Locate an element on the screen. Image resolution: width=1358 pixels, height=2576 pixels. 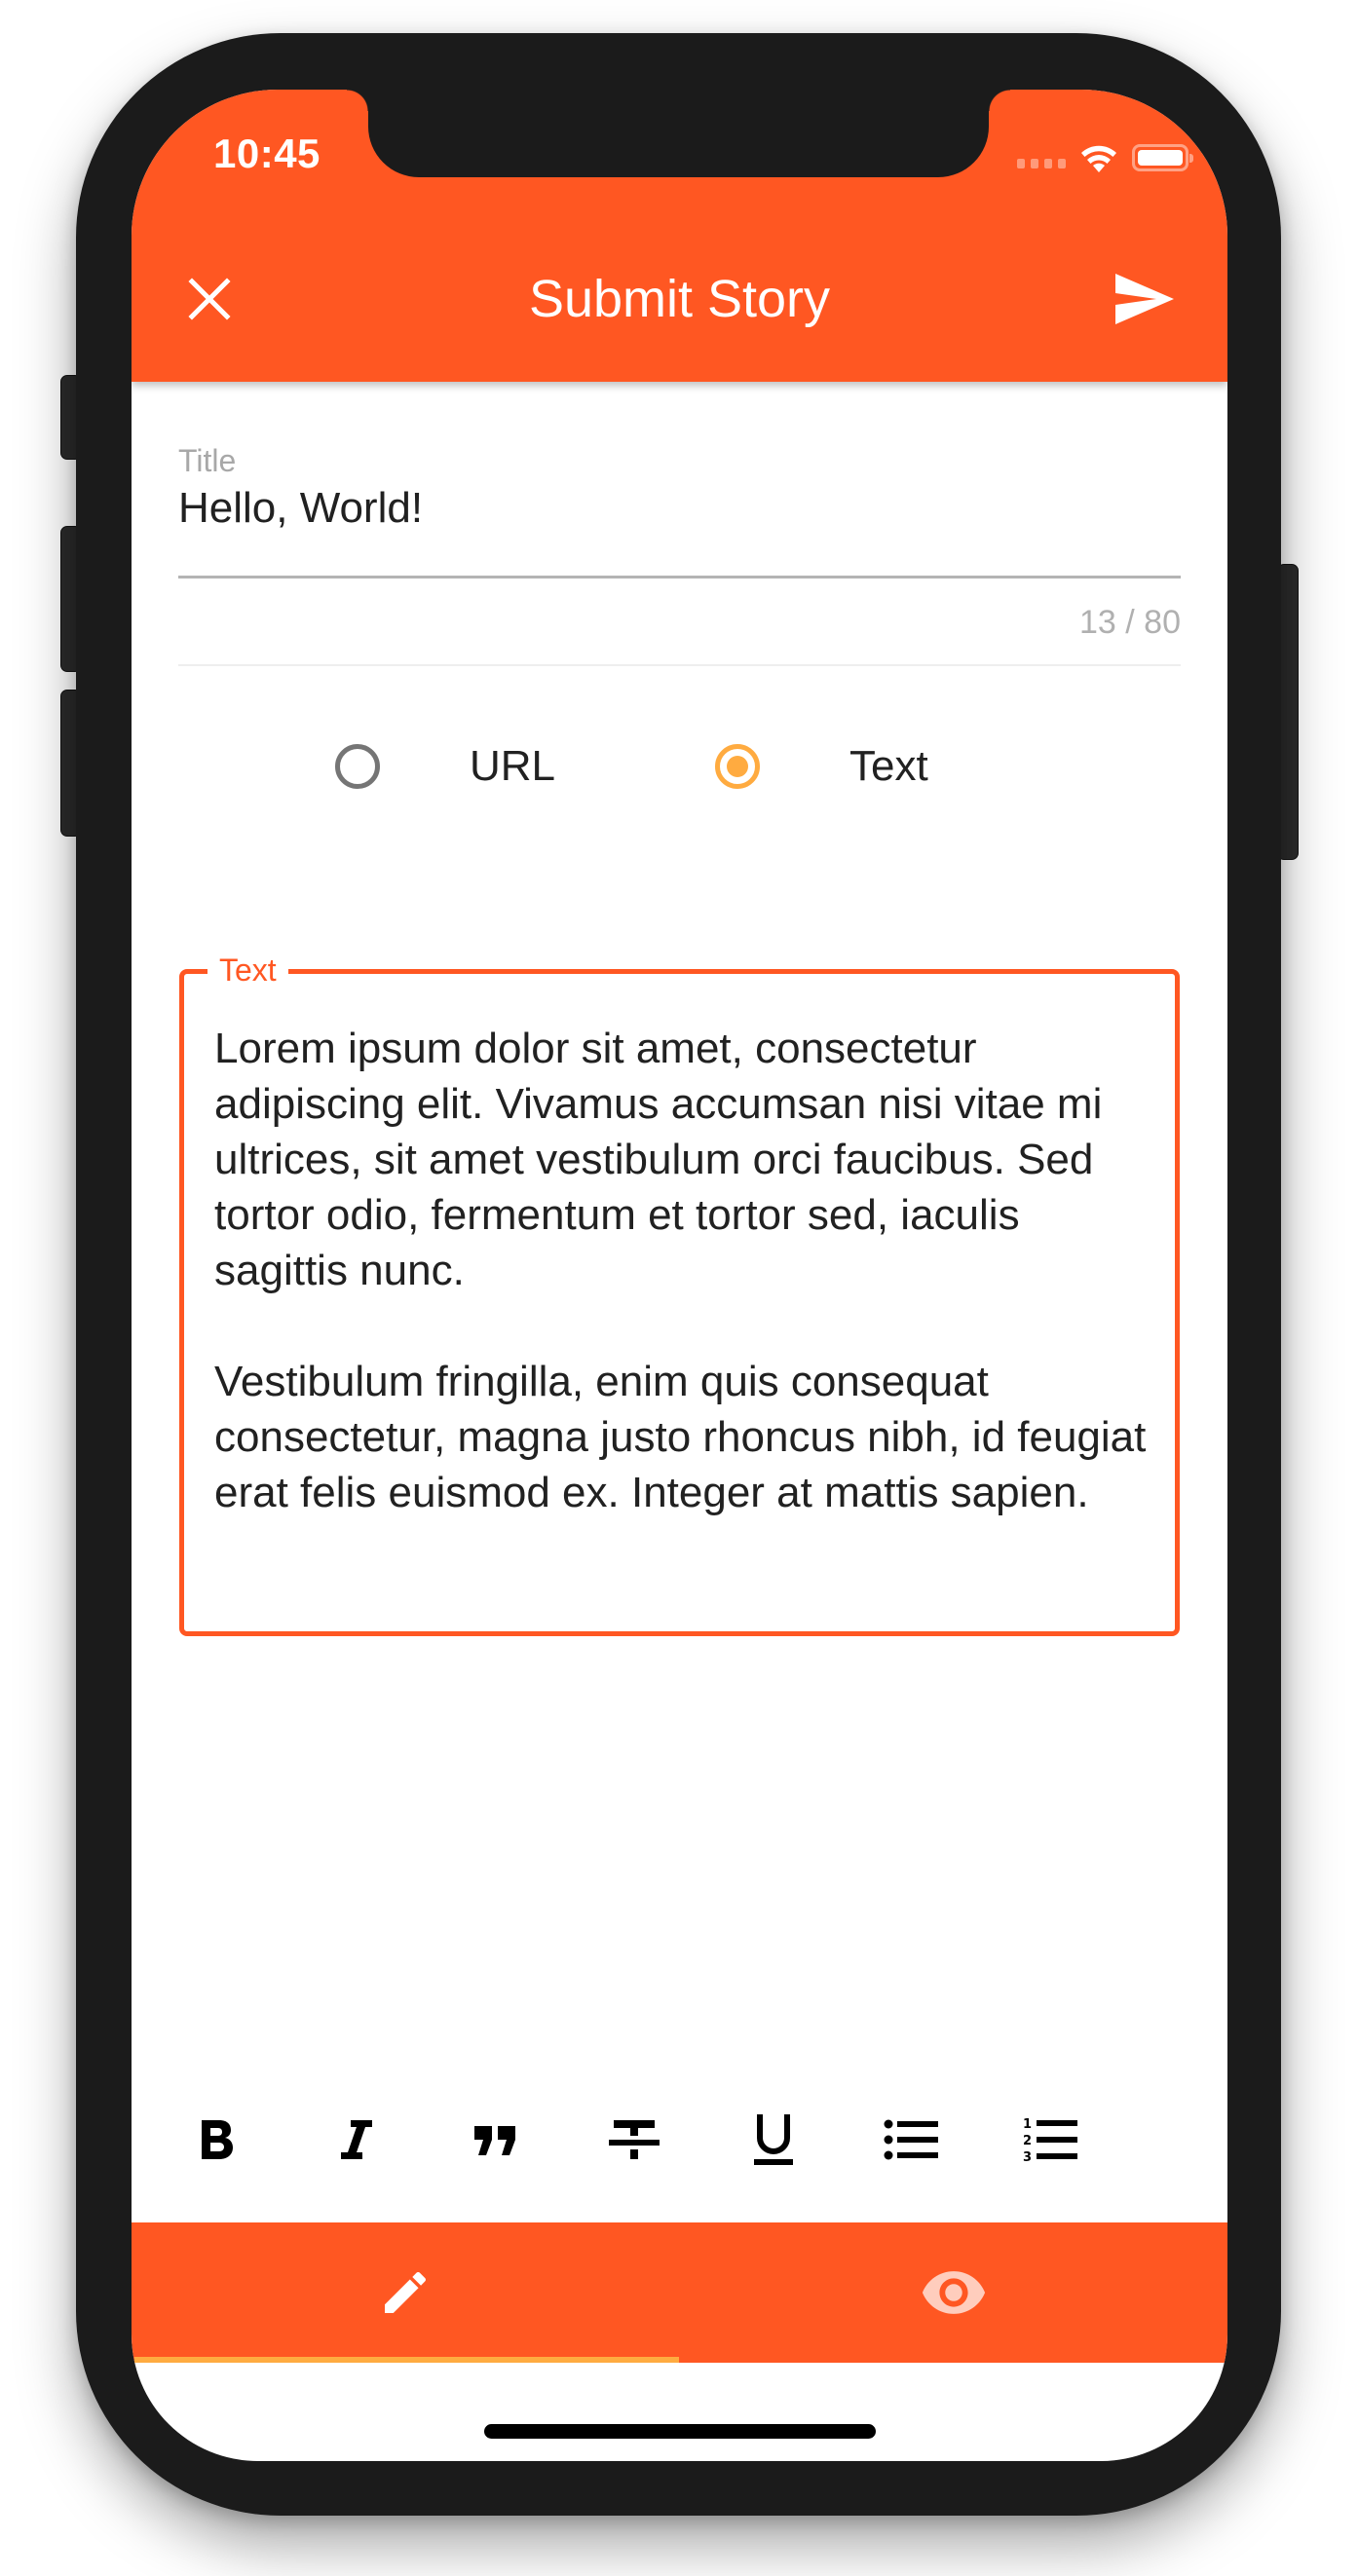
quote-icon is located at coordinates (494, 2140).